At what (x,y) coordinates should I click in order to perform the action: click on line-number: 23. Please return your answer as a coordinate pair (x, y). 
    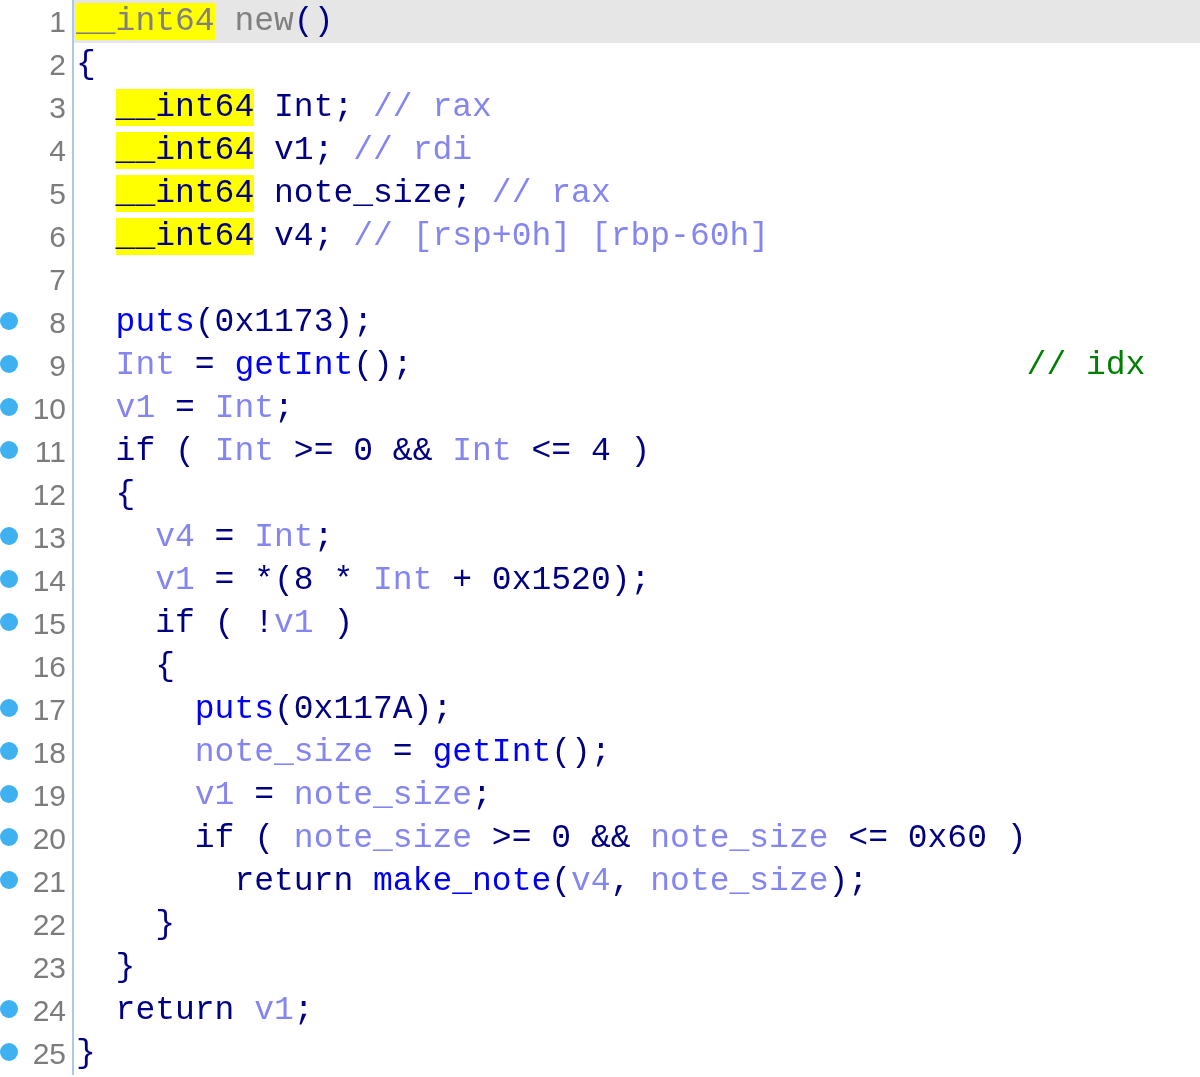
    Looking at the image, I should click on (49, 967).